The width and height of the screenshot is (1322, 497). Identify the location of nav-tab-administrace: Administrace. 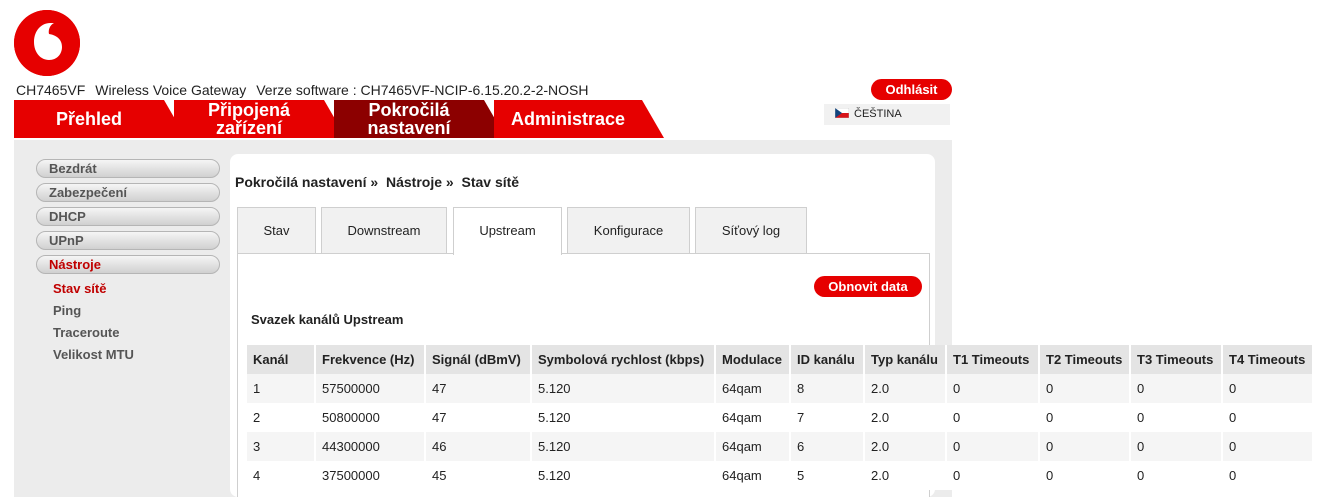
(579, 119).